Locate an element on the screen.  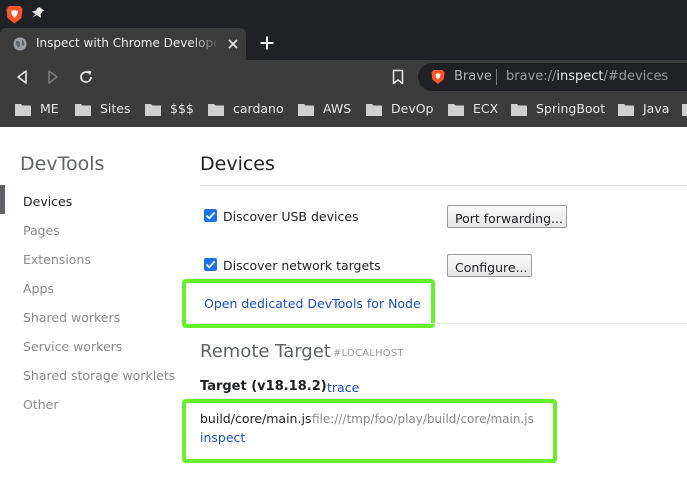
inspect-link: inspect is located at coordinates (222, 437).